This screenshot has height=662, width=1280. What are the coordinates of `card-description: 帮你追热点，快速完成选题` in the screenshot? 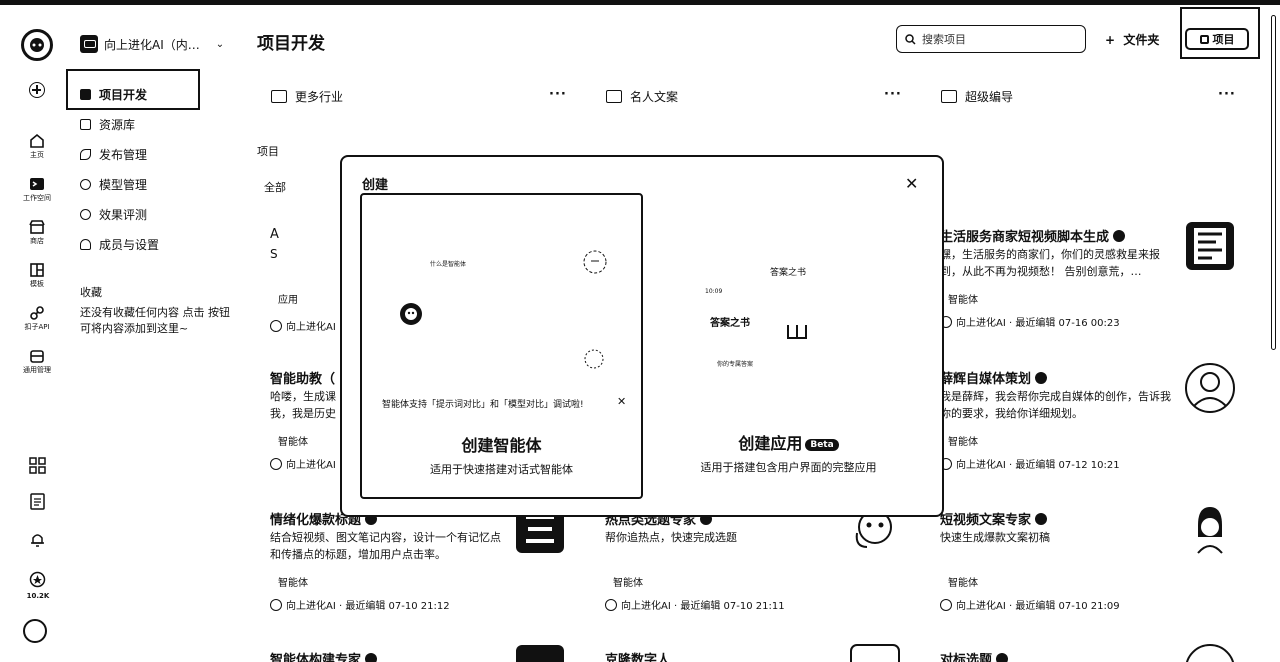 It's located at (671, 537).